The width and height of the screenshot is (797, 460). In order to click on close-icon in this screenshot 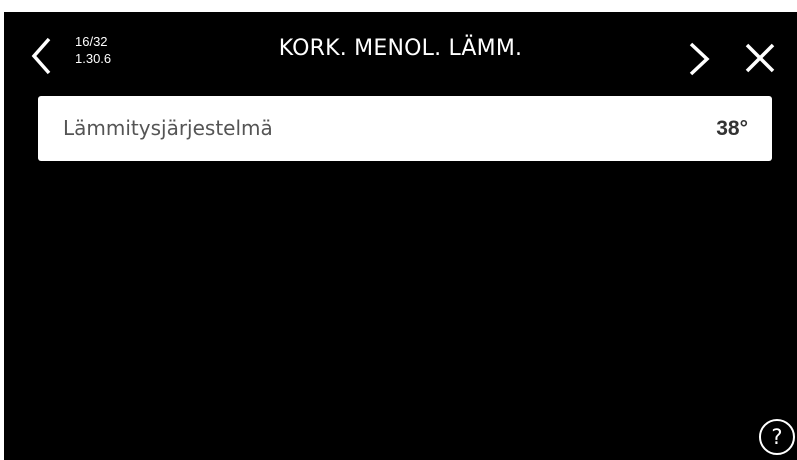, I will do `click(760, 58)`.